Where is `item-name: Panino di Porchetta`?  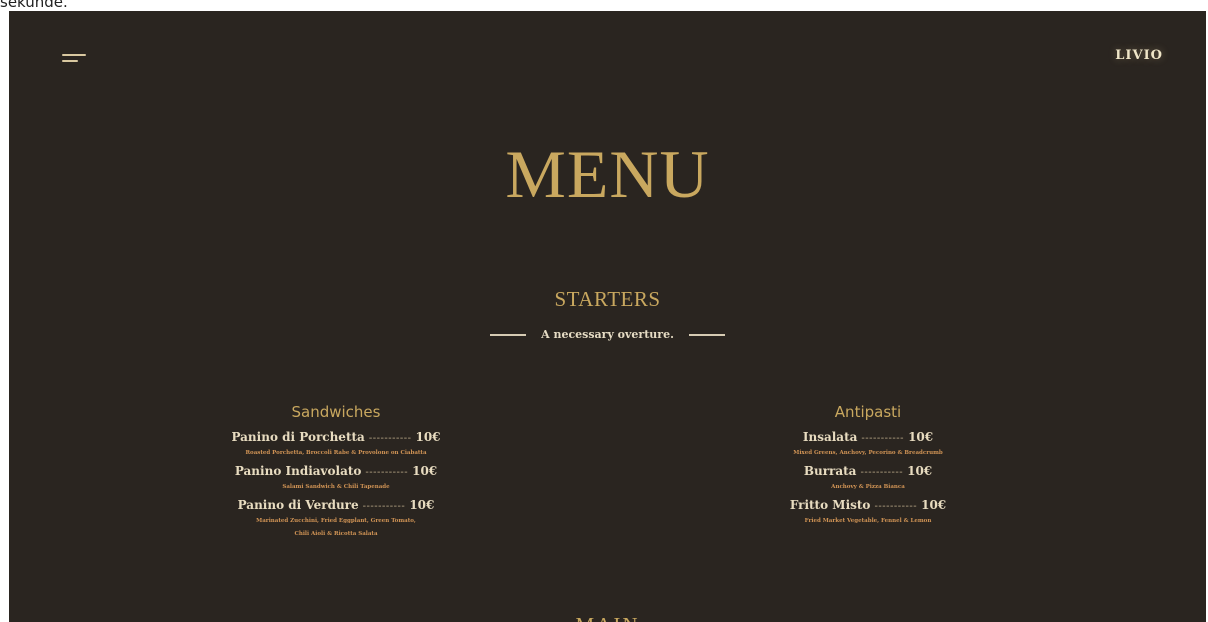 item-name: Panino di Porchetta is located at coordinates (298, 437).